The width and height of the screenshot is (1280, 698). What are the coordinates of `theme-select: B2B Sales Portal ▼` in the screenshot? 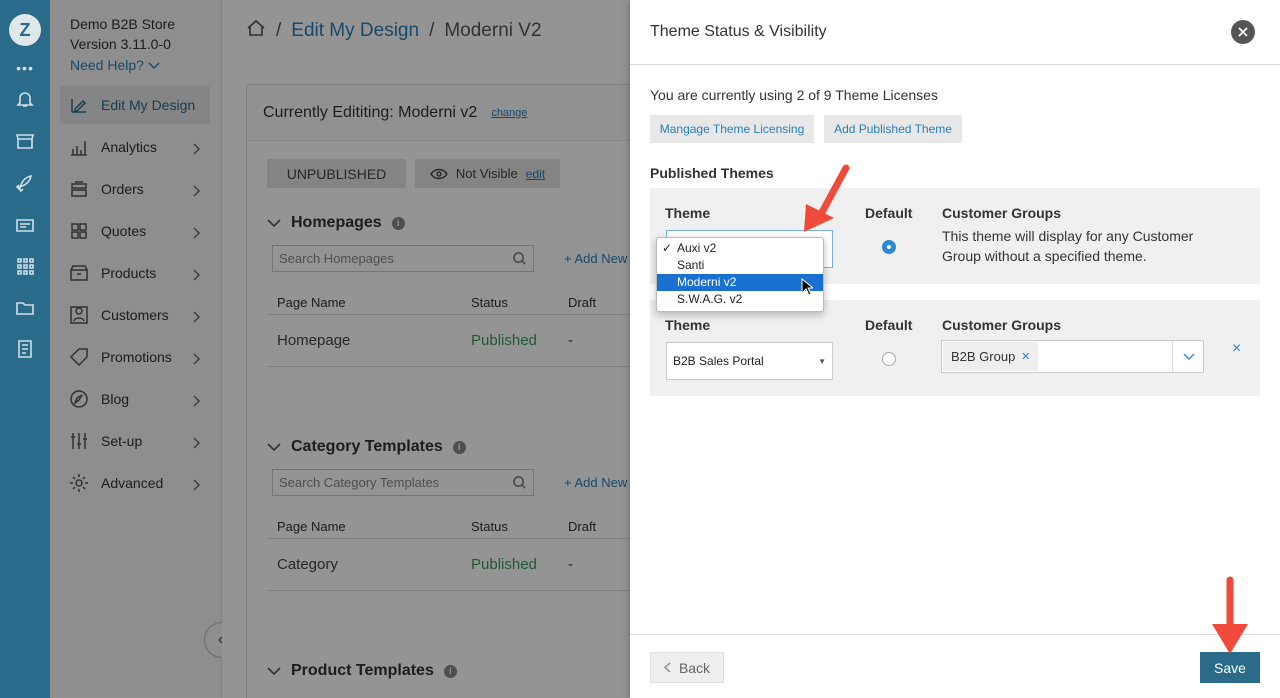 It's located at (749, 361).